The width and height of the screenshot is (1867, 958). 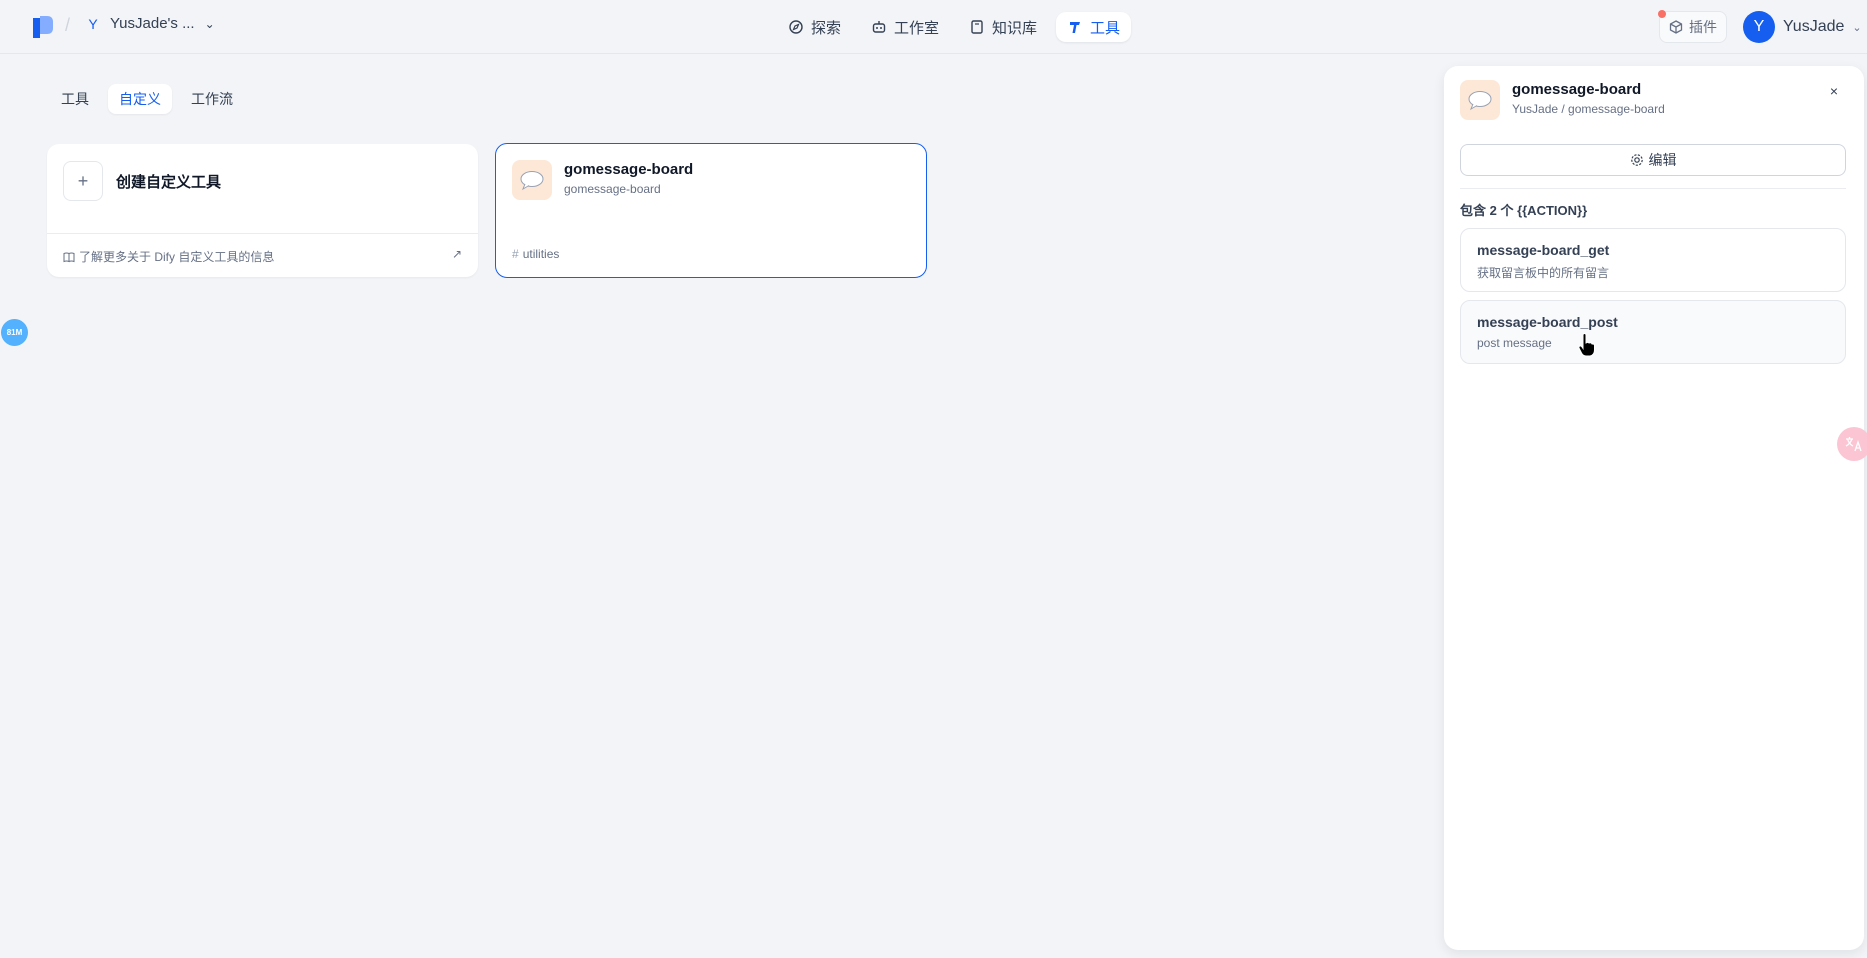 I want to click on action-name: message-board_get, so click(x=1543, y=250).